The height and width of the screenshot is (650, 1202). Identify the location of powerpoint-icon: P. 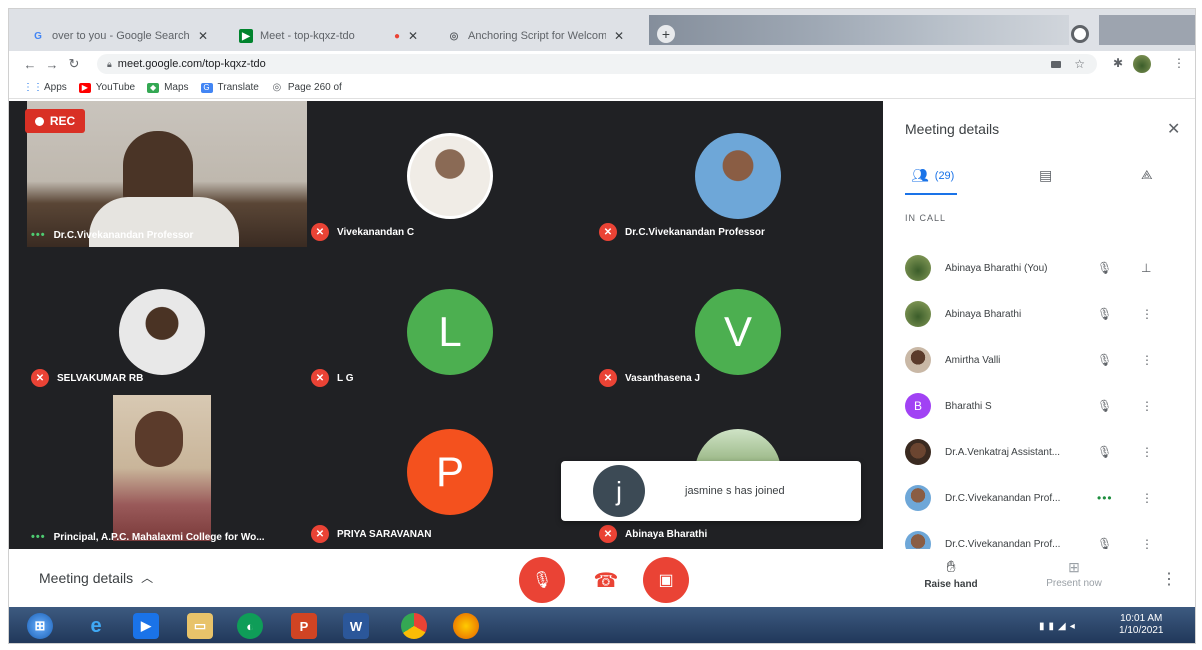
(304, 626).